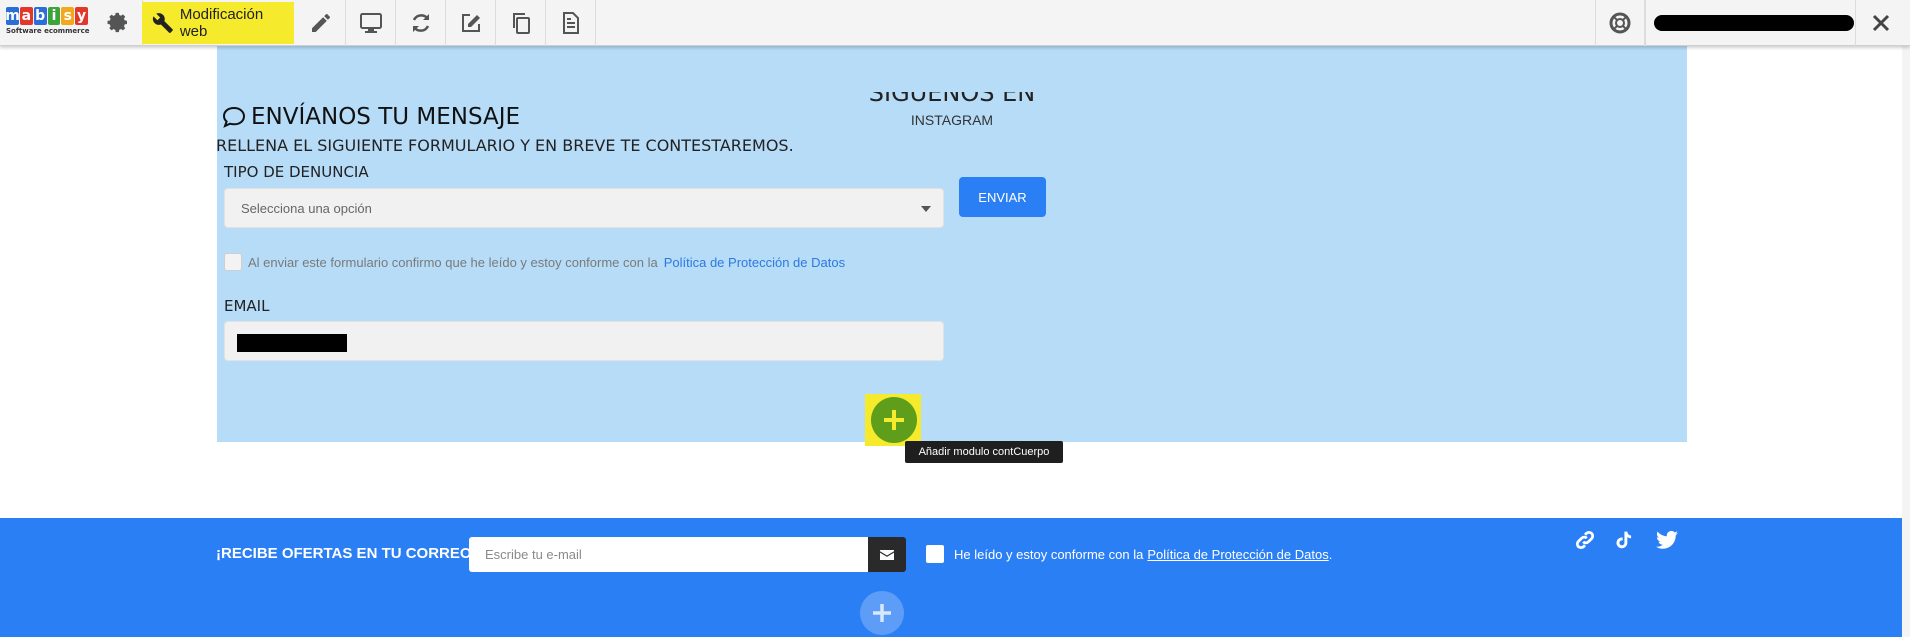  Describe the element at coordinates (584, 208) in the screenshot. I see `complaint-type-select: Selecciona una opción` at that location.